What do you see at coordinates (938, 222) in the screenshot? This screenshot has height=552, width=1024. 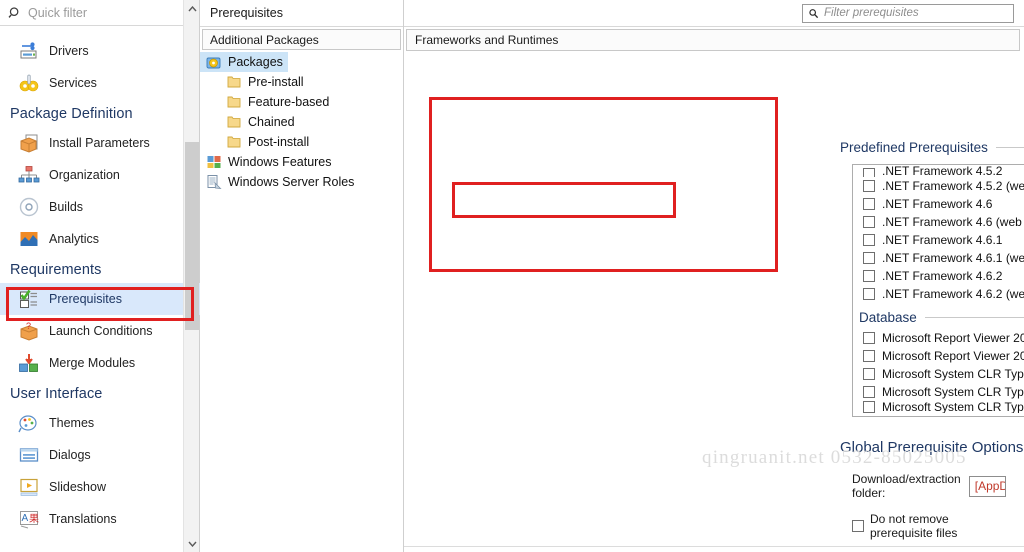 I see `list-item: .NET Framework 4.6 (web installer)` at bounding box center [938, 222].